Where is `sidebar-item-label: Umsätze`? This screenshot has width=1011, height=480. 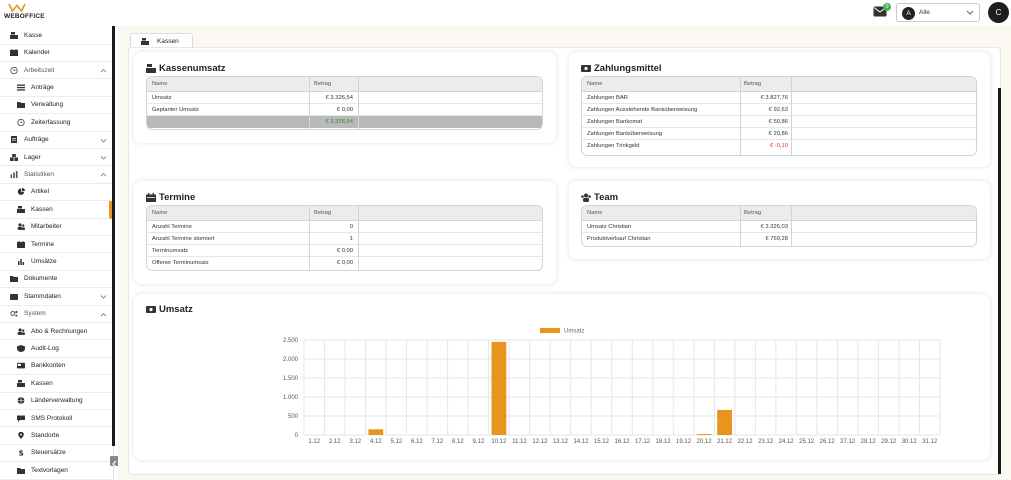
sidebar-item-label: Umsätze is located at coordinates (44, 262).